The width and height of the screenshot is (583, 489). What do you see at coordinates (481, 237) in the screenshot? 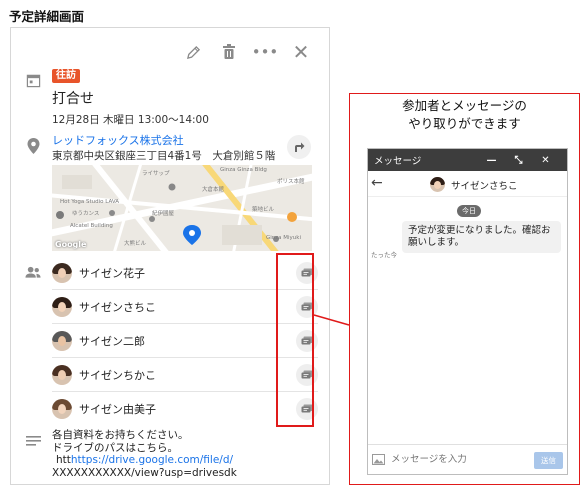
I see `message-bubble: 予定が変更になりました。確認お願いします。` at bounding box center [481, 237].